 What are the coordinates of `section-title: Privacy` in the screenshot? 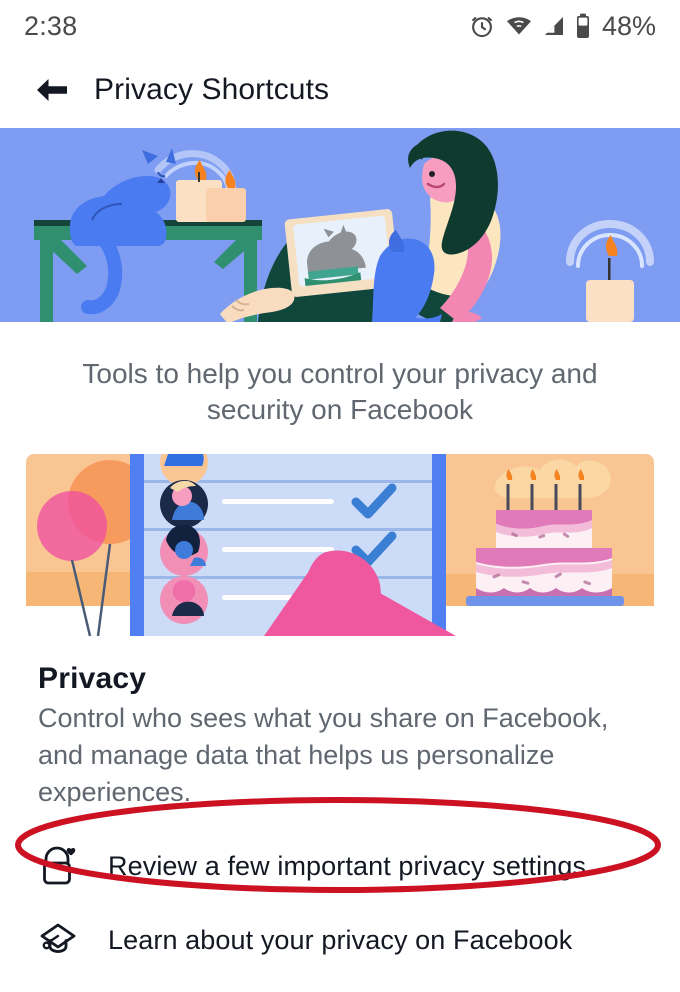 It's located at (92, 678).